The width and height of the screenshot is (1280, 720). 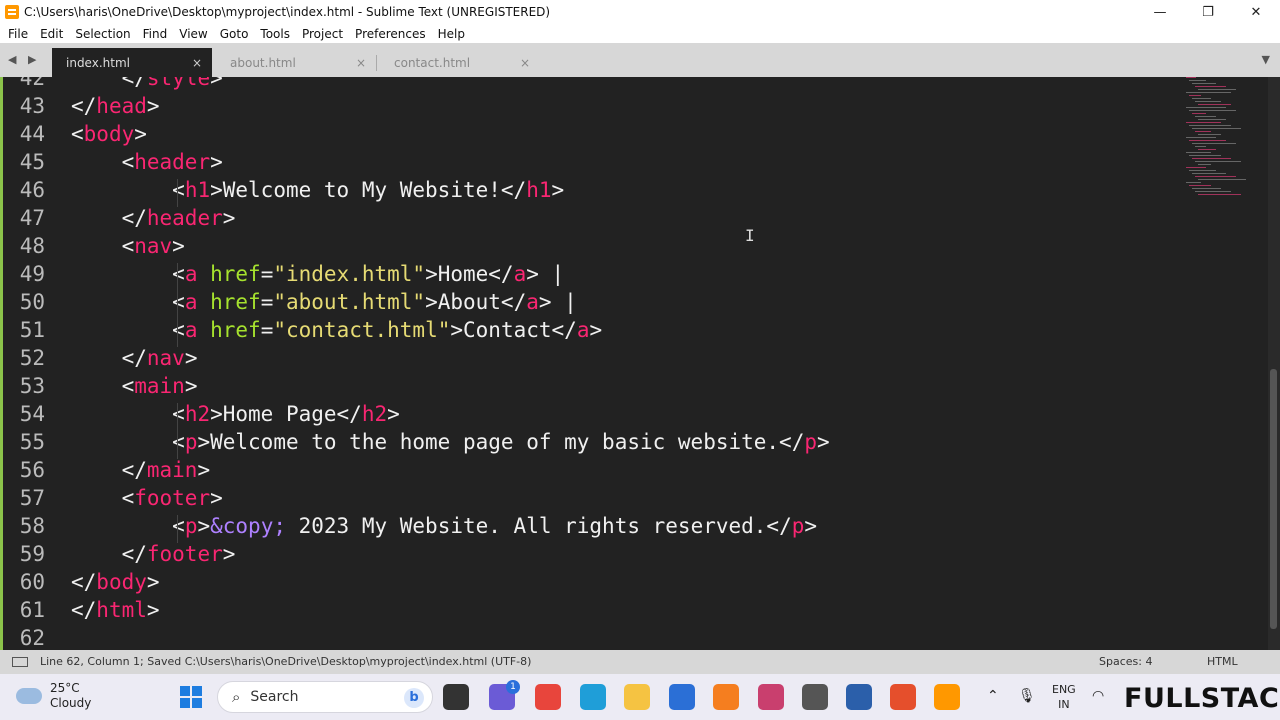 What do you see at coordinates (248, 526) in the screenshot?
I see `code-token: &copy;` at bounding box center [248, 526].